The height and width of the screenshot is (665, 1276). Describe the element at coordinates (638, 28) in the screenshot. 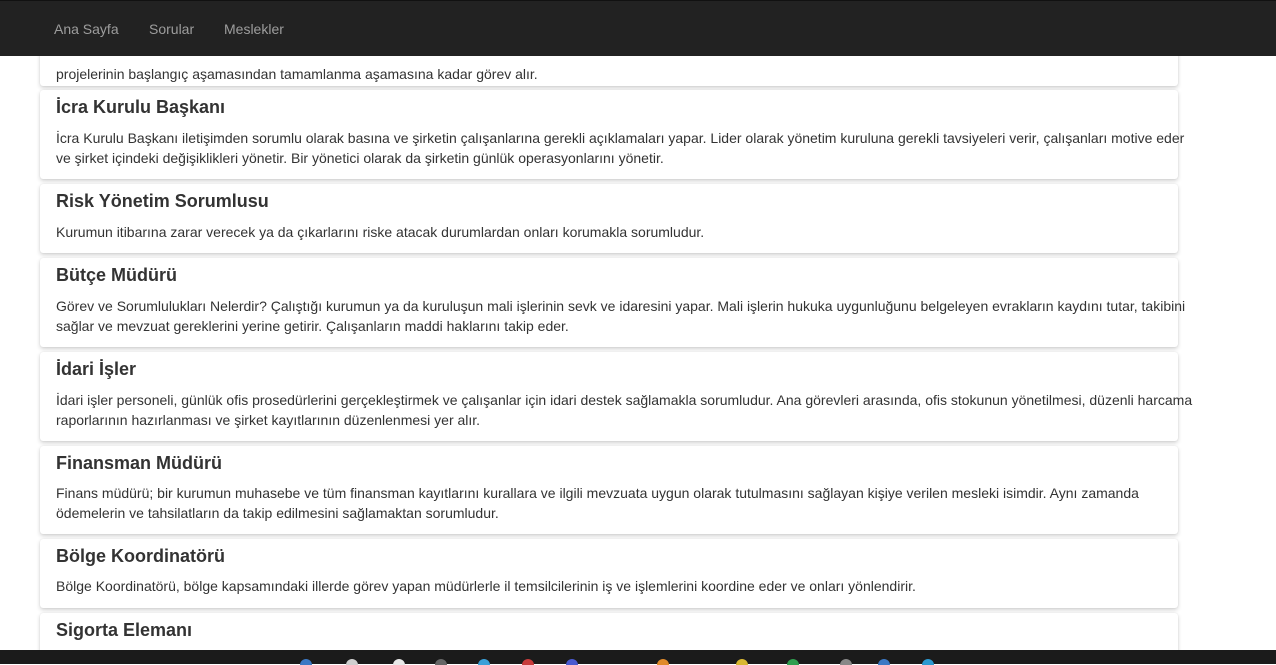

I see `top-navbar: Ana Sayfa Sorular Meslekler` at that location.